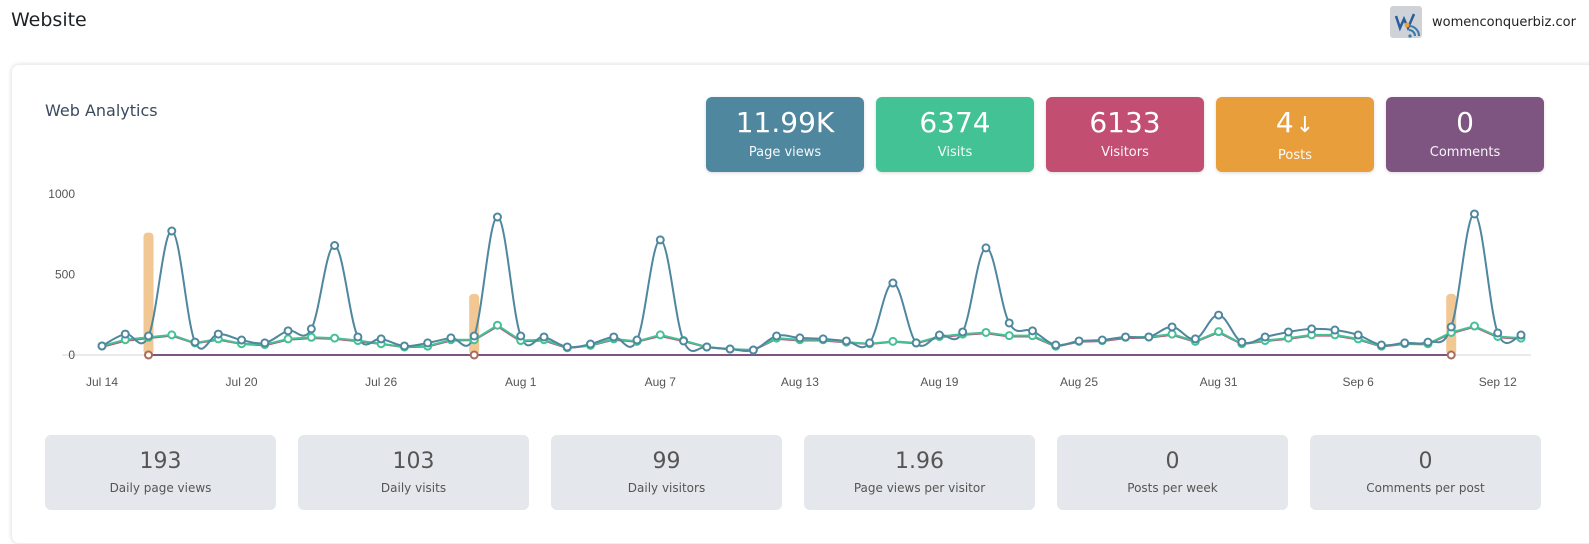 The image size is (1589, 544). What do you see at coordinates (242, 382) in the screenshot?
I see `x-tick-label: Jul 20` at bounding box center [242, 382].